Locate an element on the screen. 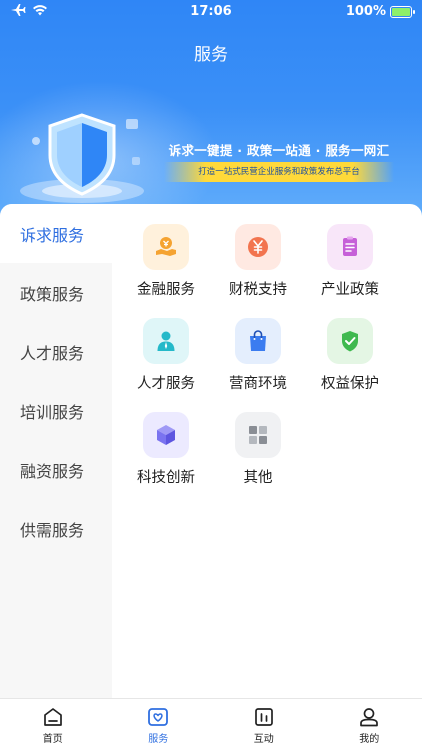 The height and width of the screenshot is (750, 422). tab-label: 我的 is located at coordinates (369, 739).